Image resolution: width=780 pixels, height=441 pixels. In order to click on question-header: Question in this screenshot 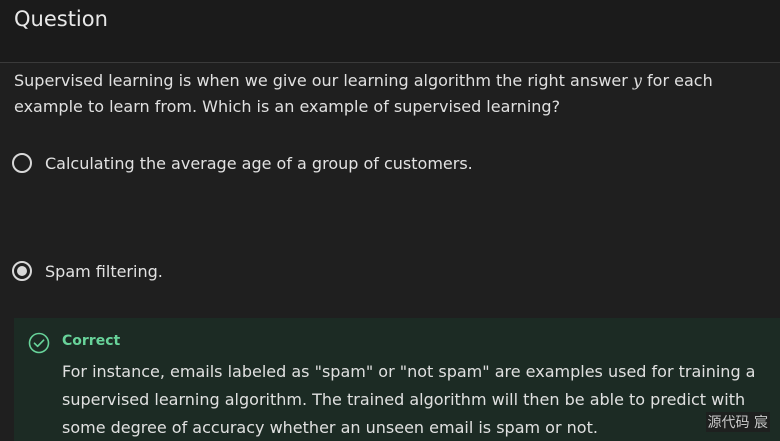, I will do `click(390, 31)`.